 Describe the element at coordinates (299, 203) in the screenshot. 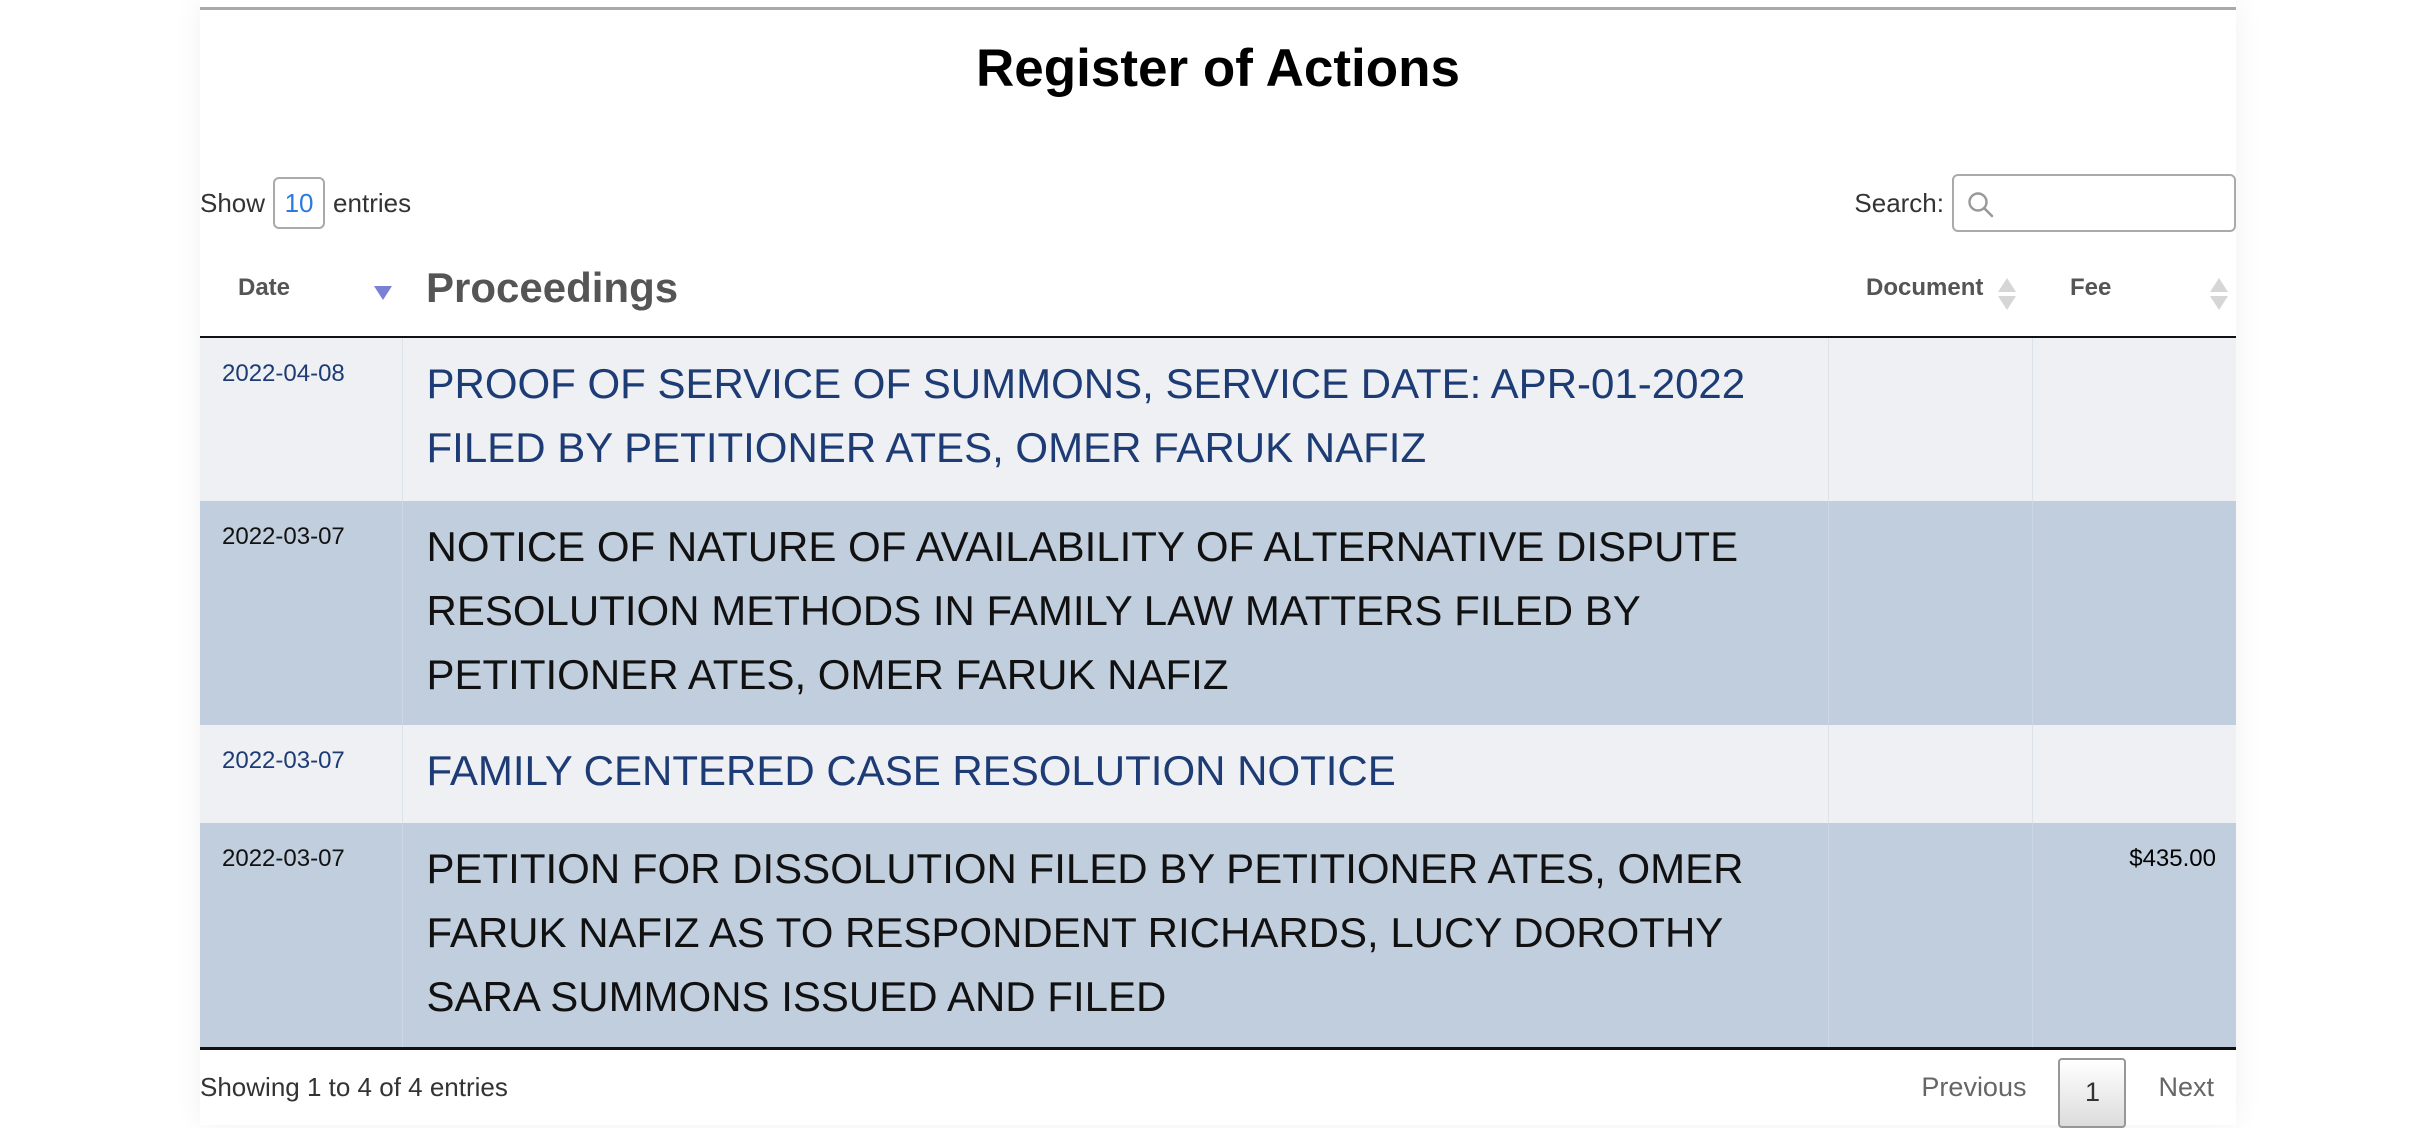

I see `page-length-select: 10` at that location.